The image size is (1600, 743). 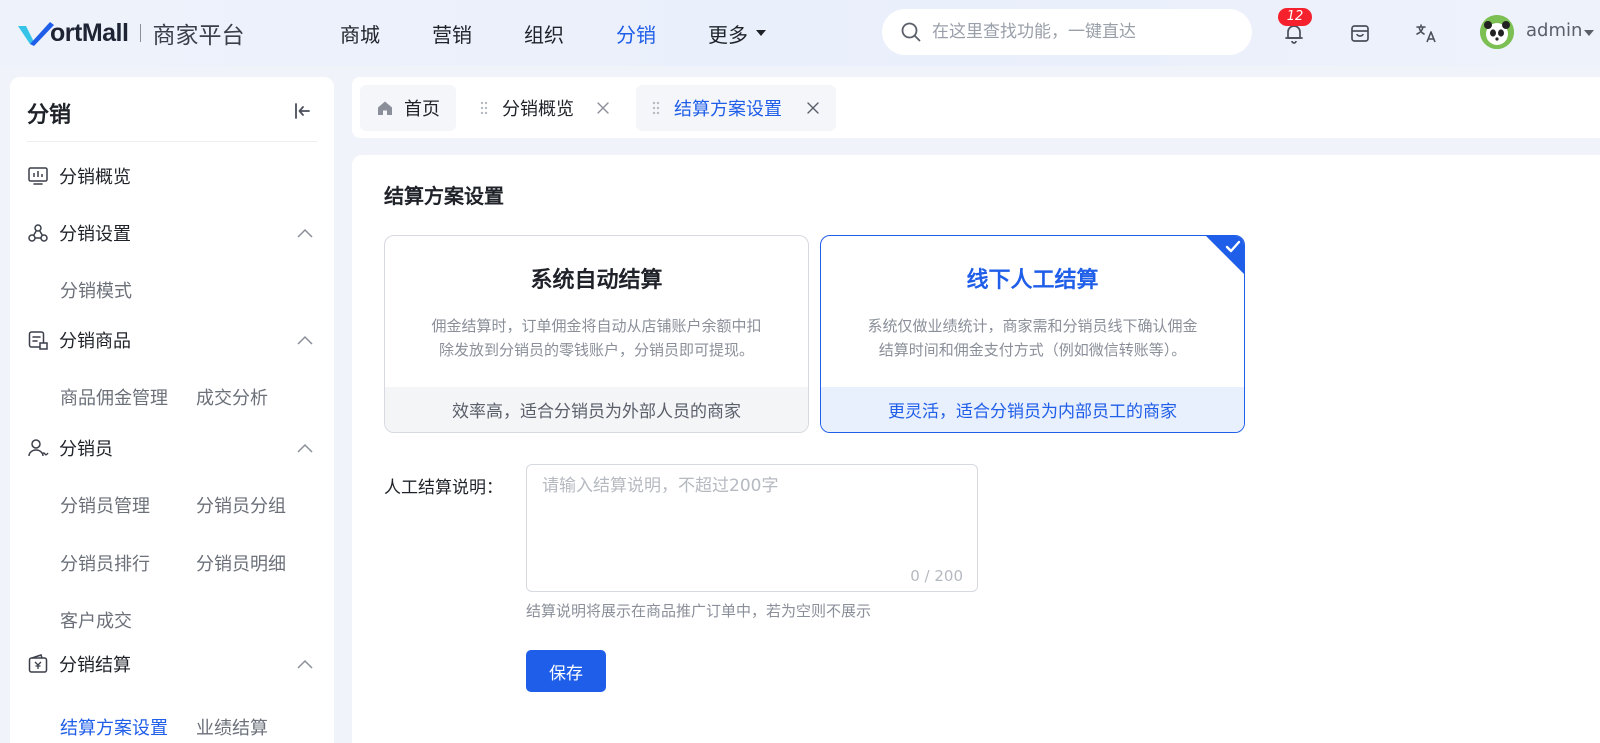 I want to click on sidebar-subitem-performance-settlement: 业绩结算, so click(x=232, y=727).